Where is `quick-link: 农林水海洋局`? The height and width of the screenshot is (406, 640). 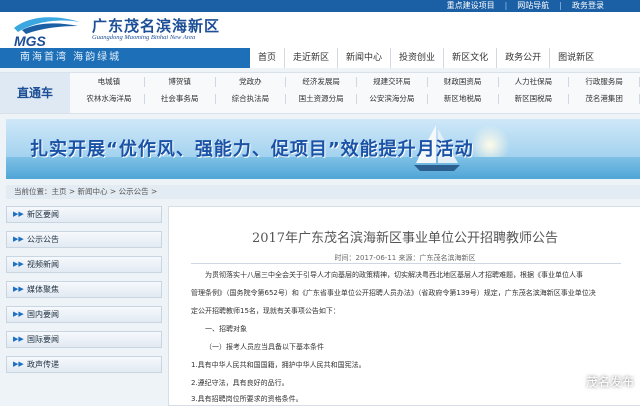
quick-link: 农林水海洋局 is located at coordinates (109, 99).